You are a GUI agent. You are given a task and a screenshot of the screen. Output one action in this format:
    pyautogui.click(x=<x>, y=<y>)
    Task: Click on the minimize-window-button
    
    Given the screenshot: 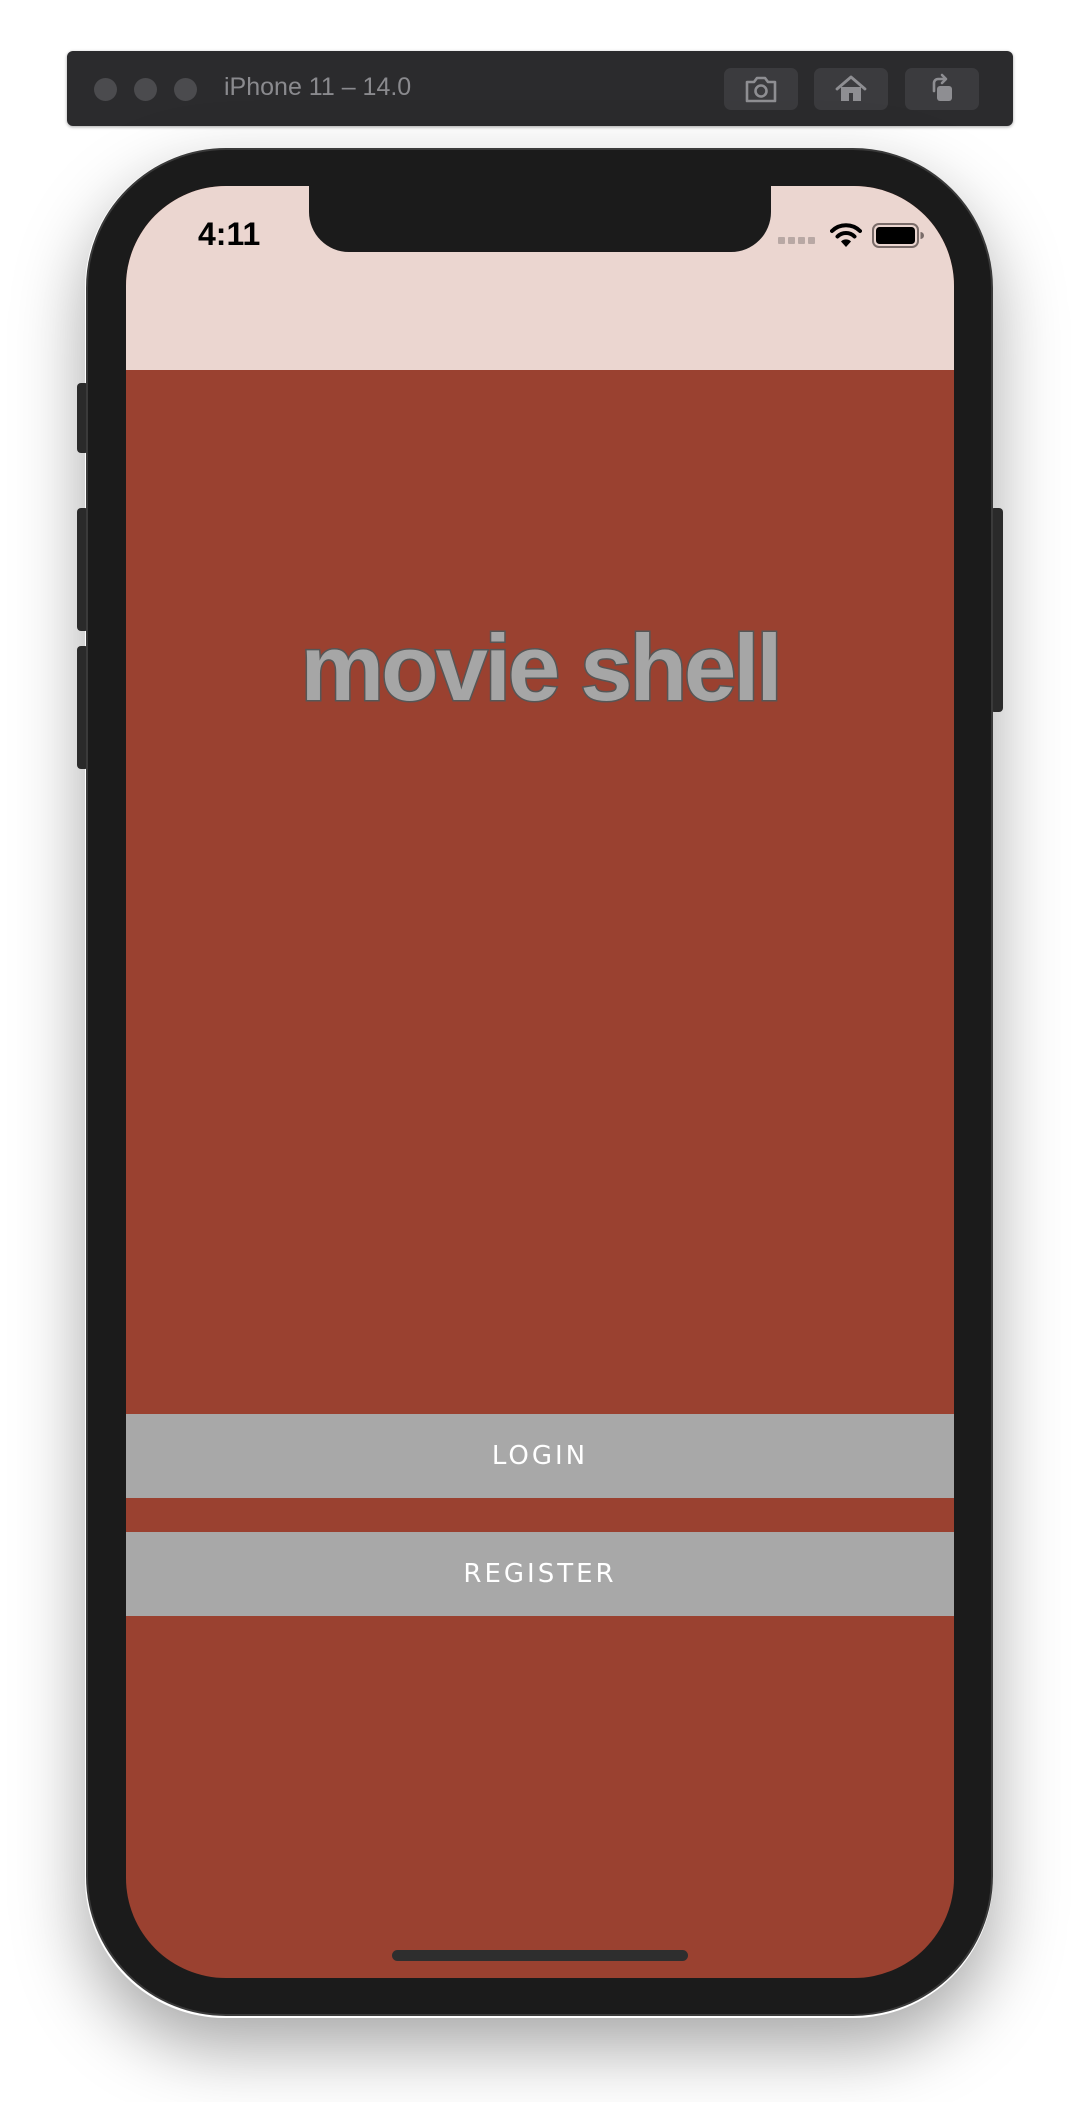 What is the action you would take?
    pyautogui.click(x=145, y=89)
    